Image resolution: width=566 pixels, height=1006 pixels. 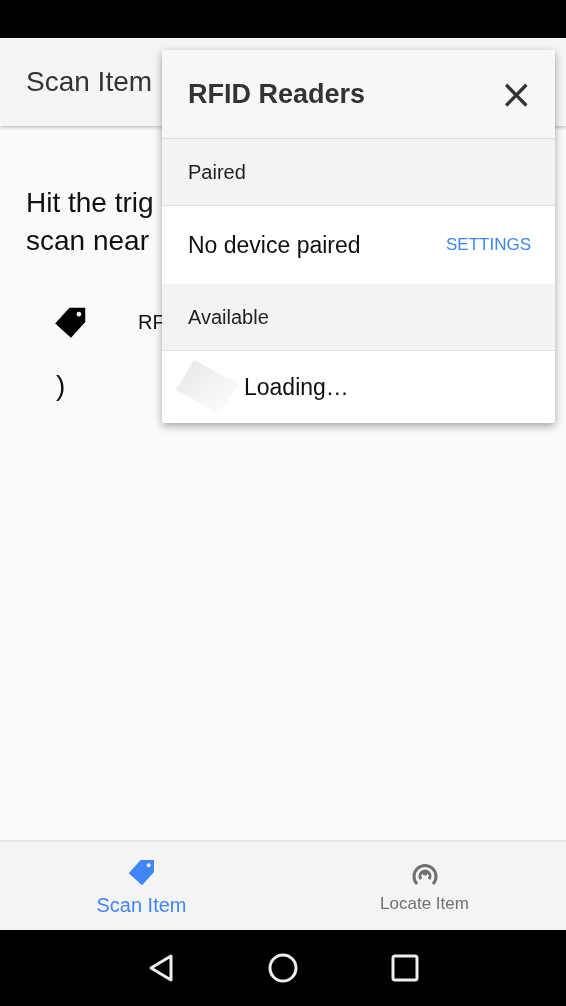 What do you see at coordinates (90, 203) in the screenshot?
I see `instruction-text: Hit the trig` at bounding box center [90, 203].